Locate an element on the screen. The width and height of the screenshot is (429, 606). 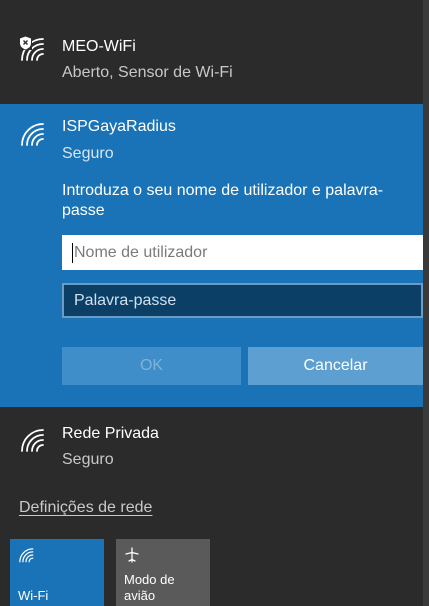
ok-button: OK is located at coordinates (151, 366).